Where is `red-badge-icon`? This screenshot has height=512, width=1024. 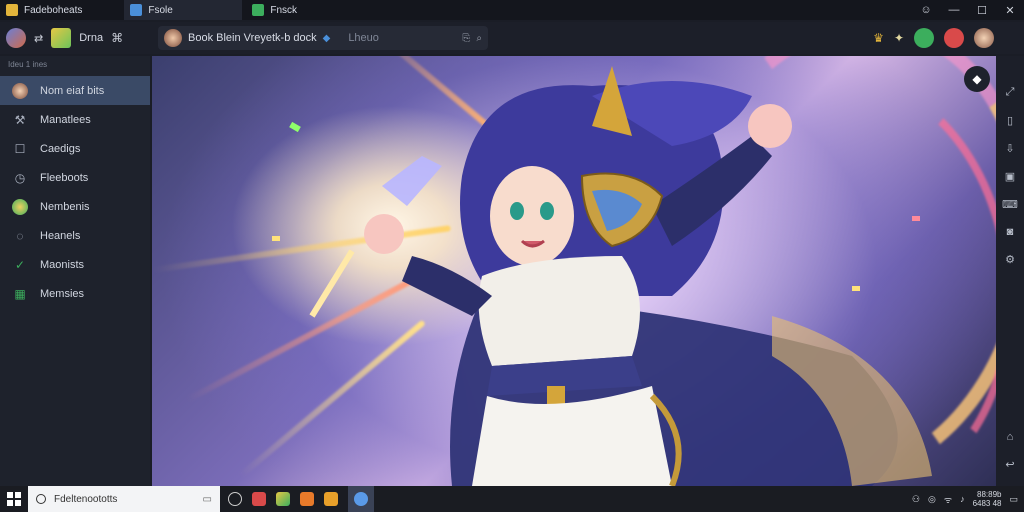 red-badge-icon is located at coordinates (954, 38).